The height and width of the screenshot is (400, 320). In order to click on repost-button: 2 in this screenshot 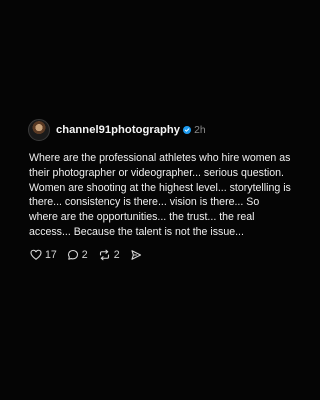, I will do `click(109, 255)`.